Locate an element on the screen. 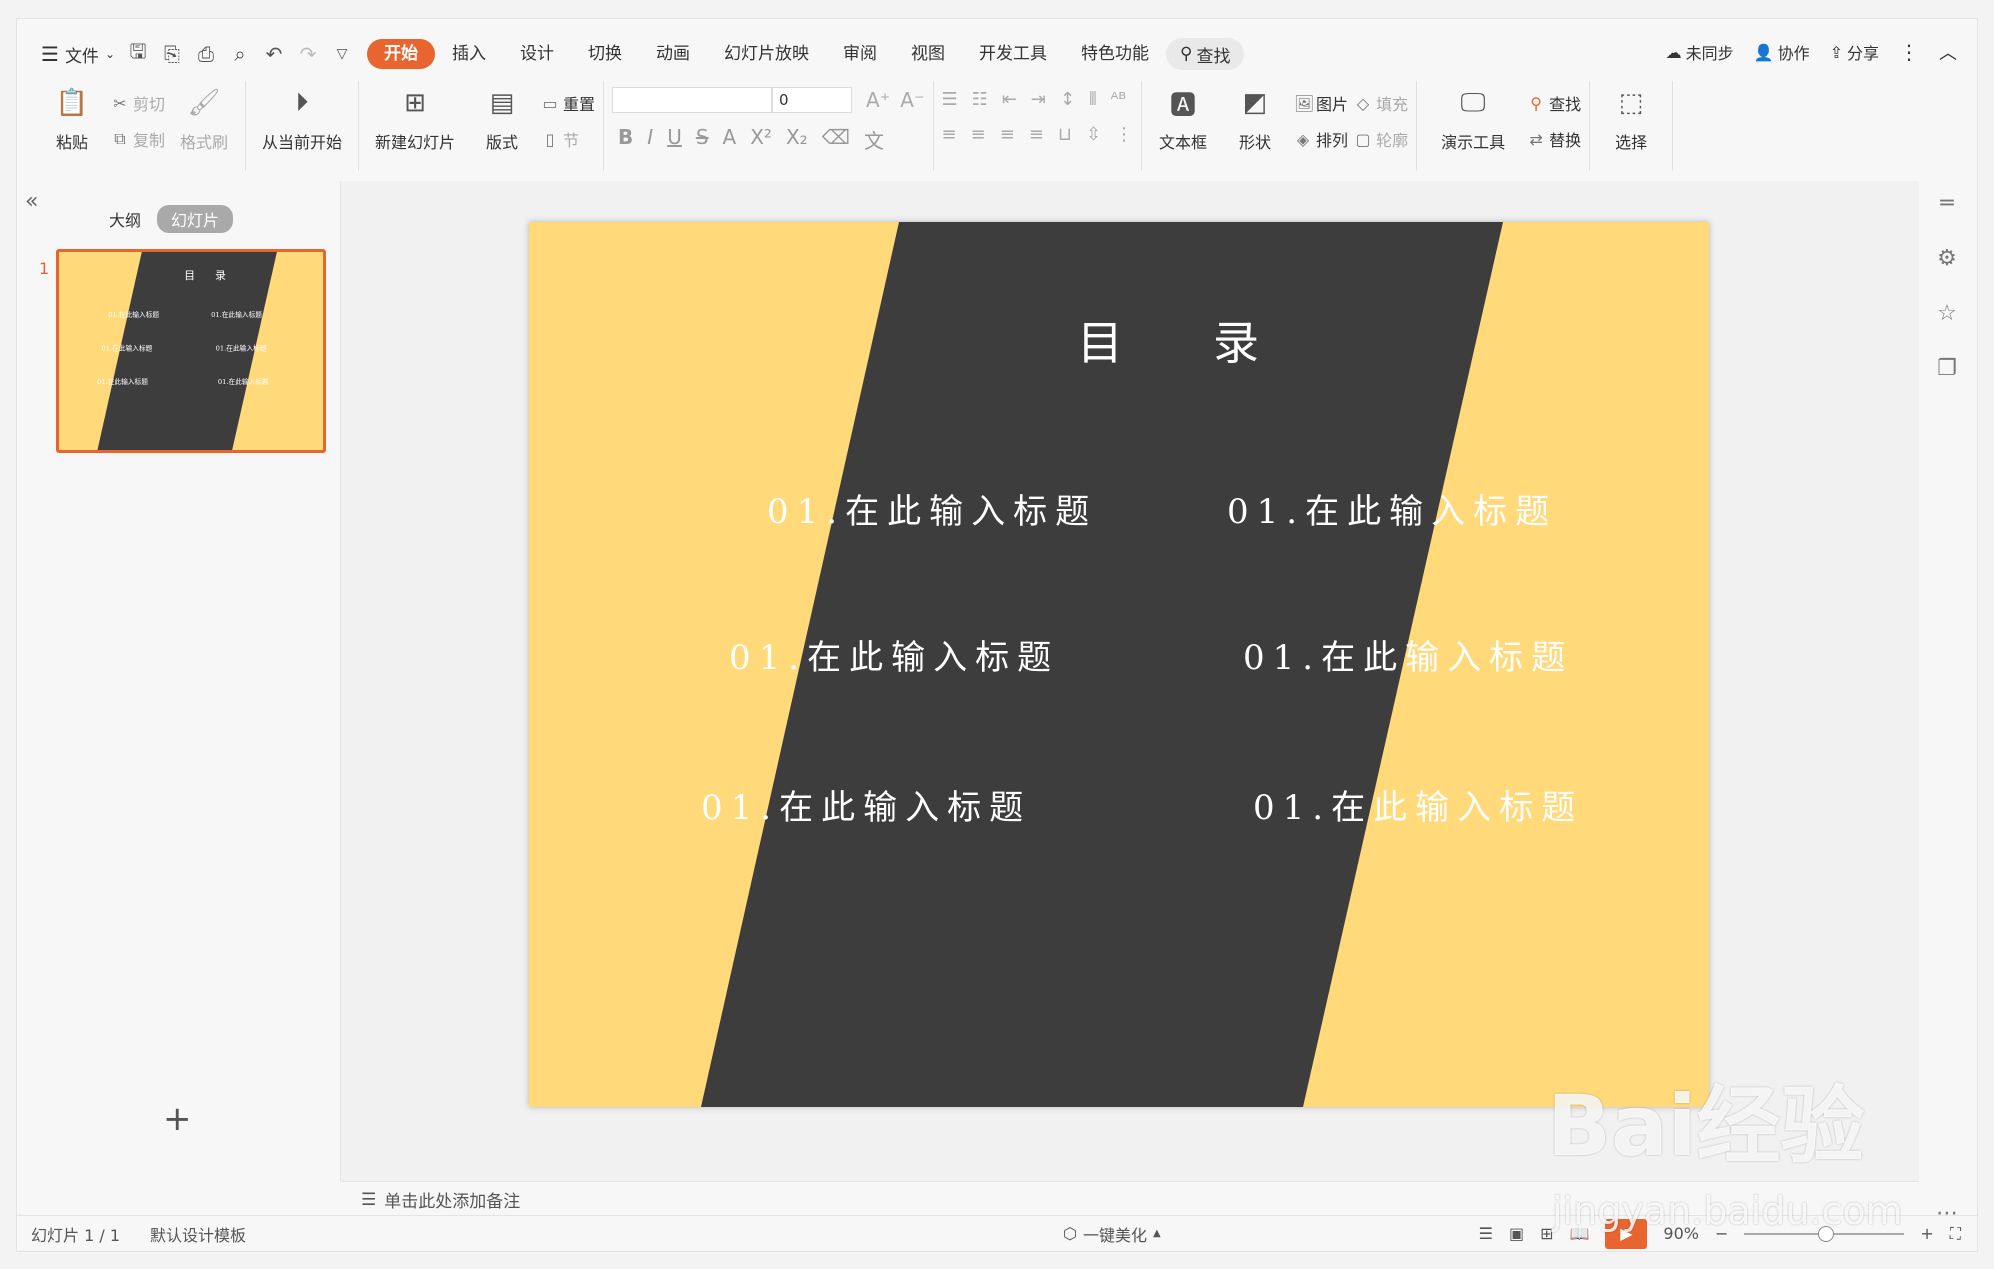  star-icon: ☆ is located at coordinates (1947, 313).